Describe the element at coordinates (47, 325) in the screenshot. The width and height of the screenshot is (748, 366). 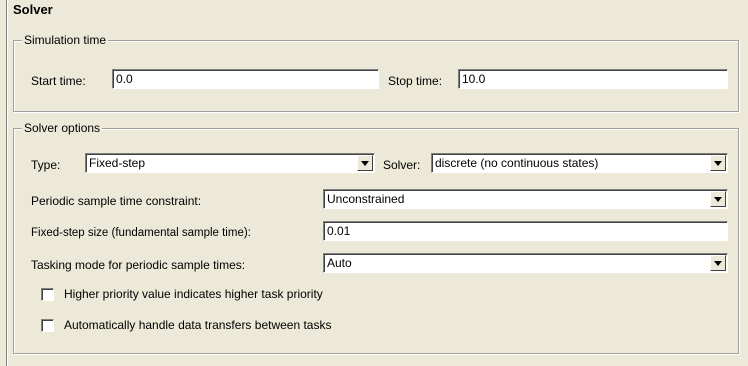
I see `transfers-checkbox` at that location.